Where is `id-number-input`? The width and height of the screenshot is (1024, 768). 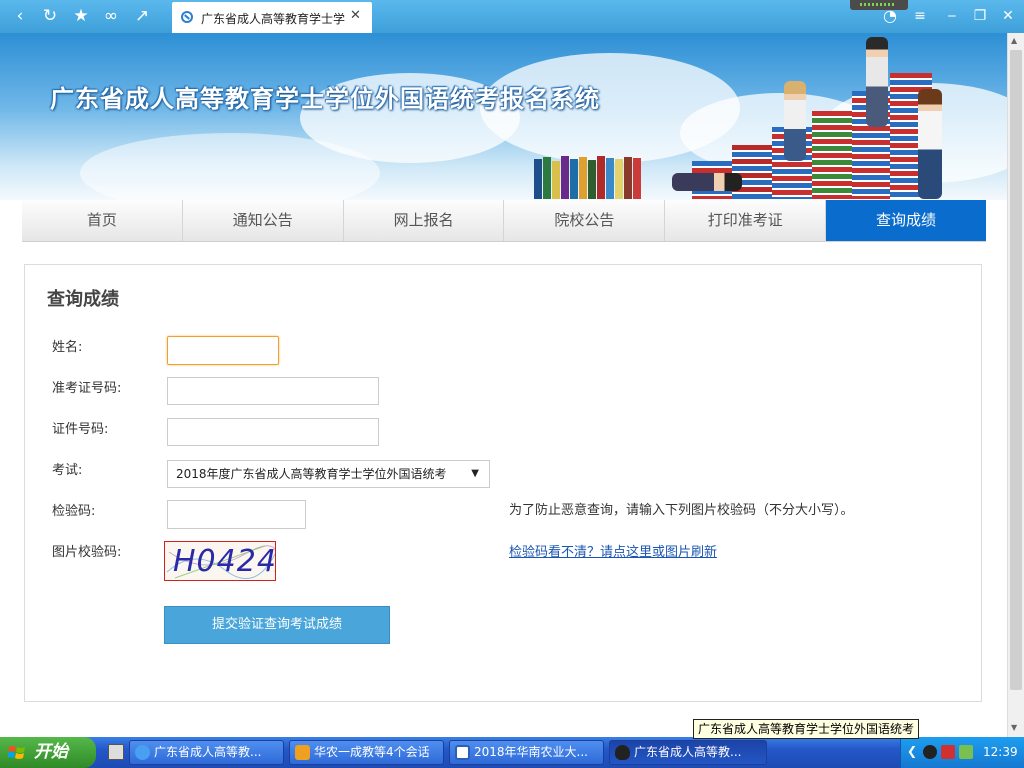
id-number-input is located at coordinates (273, 432).